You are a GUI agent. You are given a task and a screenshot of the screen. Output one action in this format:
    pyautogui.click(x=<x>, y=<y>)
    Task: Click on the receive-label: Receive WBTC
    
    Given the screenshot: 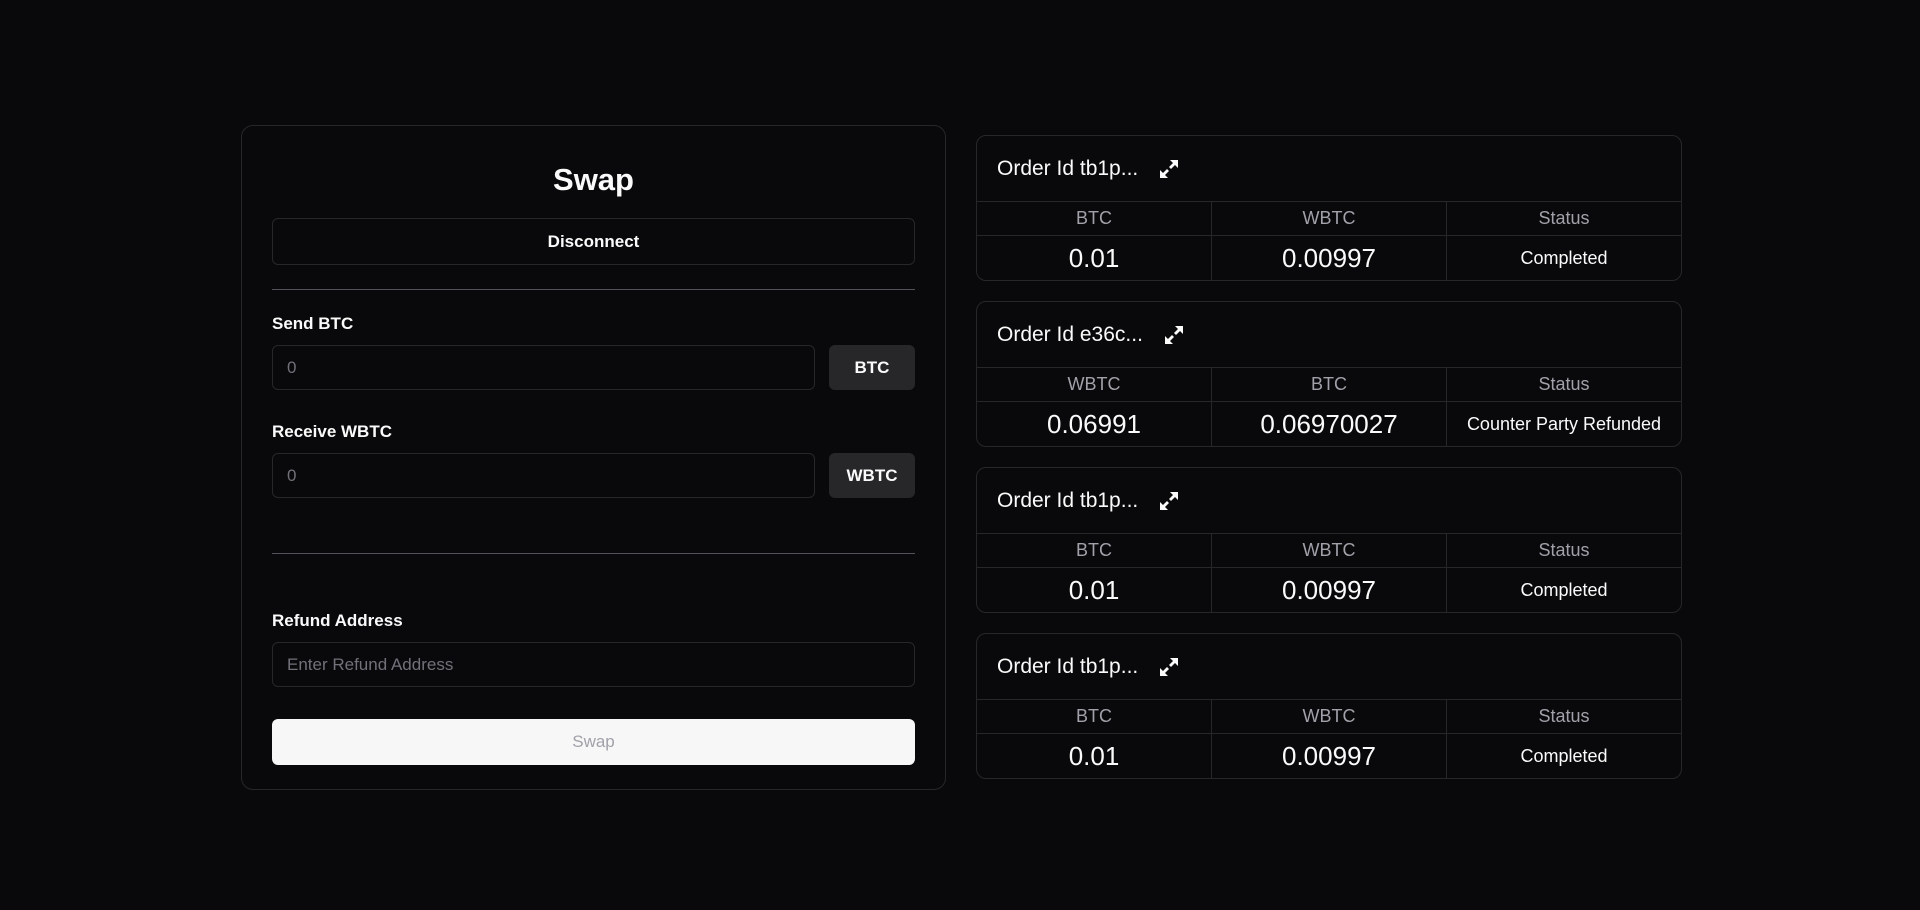 What is the action you would take?
    pyautogui.click(x=332, y=431)
    